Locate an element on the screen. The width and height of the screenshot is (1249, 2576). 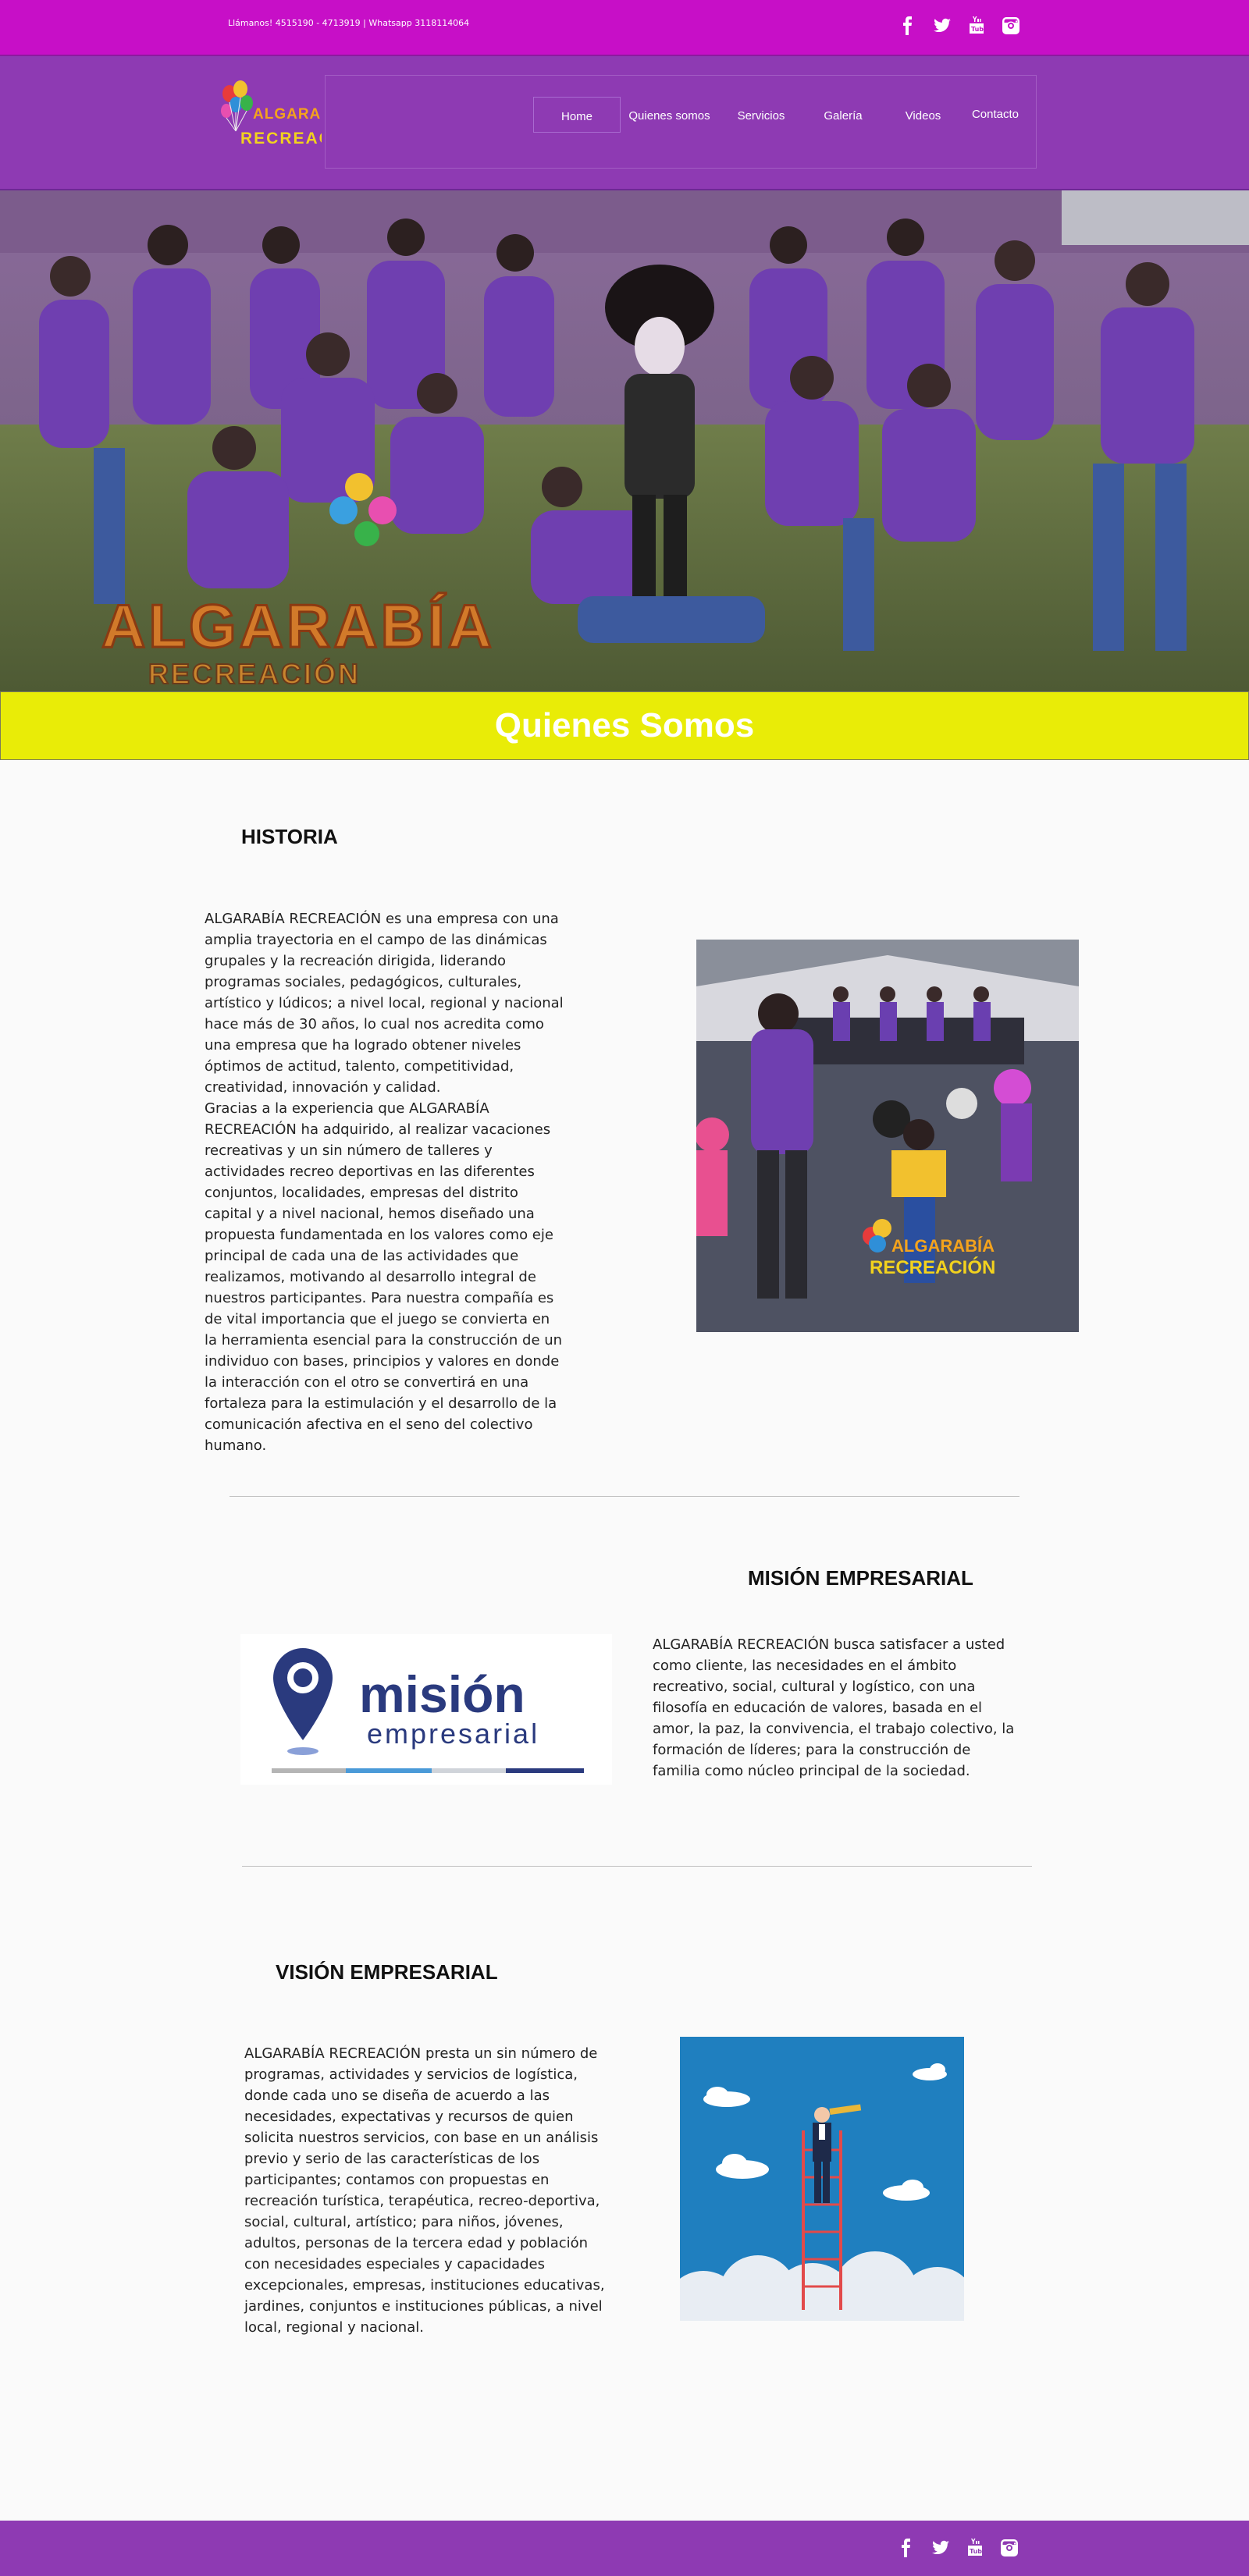
nav-servicios: Servicios is located at coordinates (761, 114).